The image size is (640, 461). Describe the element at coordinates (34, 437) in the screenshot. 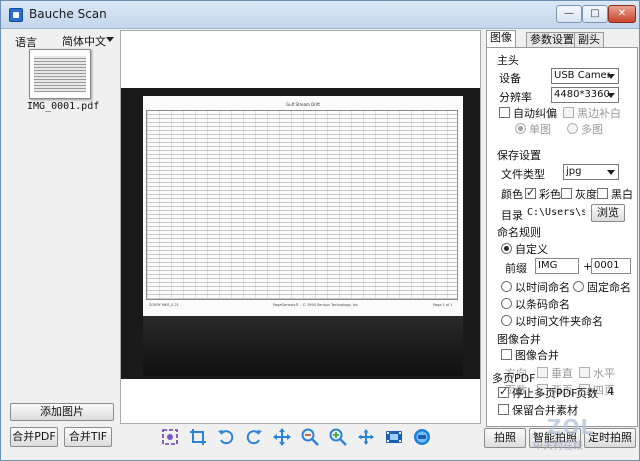

I see `merge-pdf-button: 合并PDF` at that location.